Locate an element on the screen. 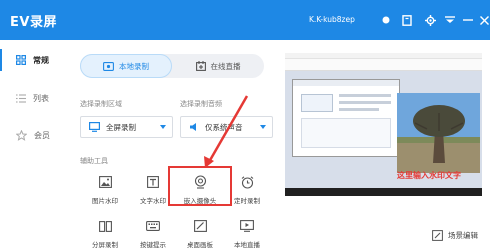 Image resolution: width=490 pixels, height=250 pixels. settings-icon is located at coordinates (430, 20).